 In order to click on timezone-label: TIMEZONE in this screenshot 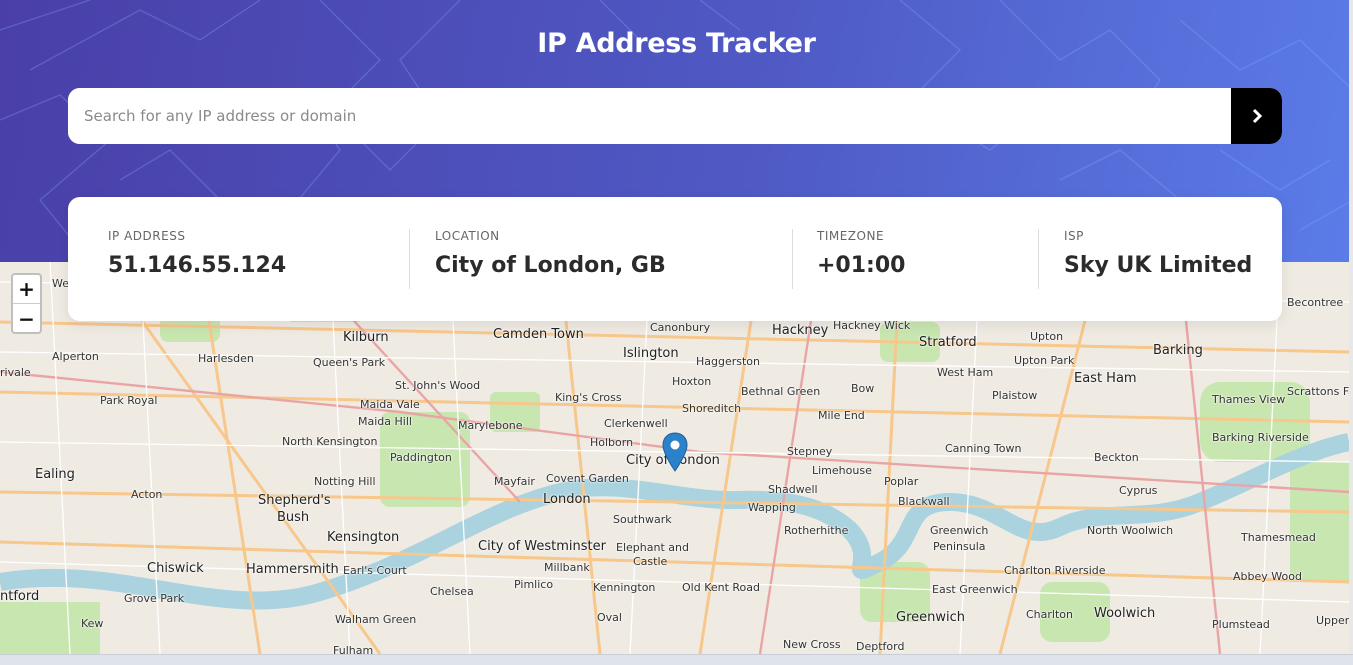, I will do `click(851, 236)`.